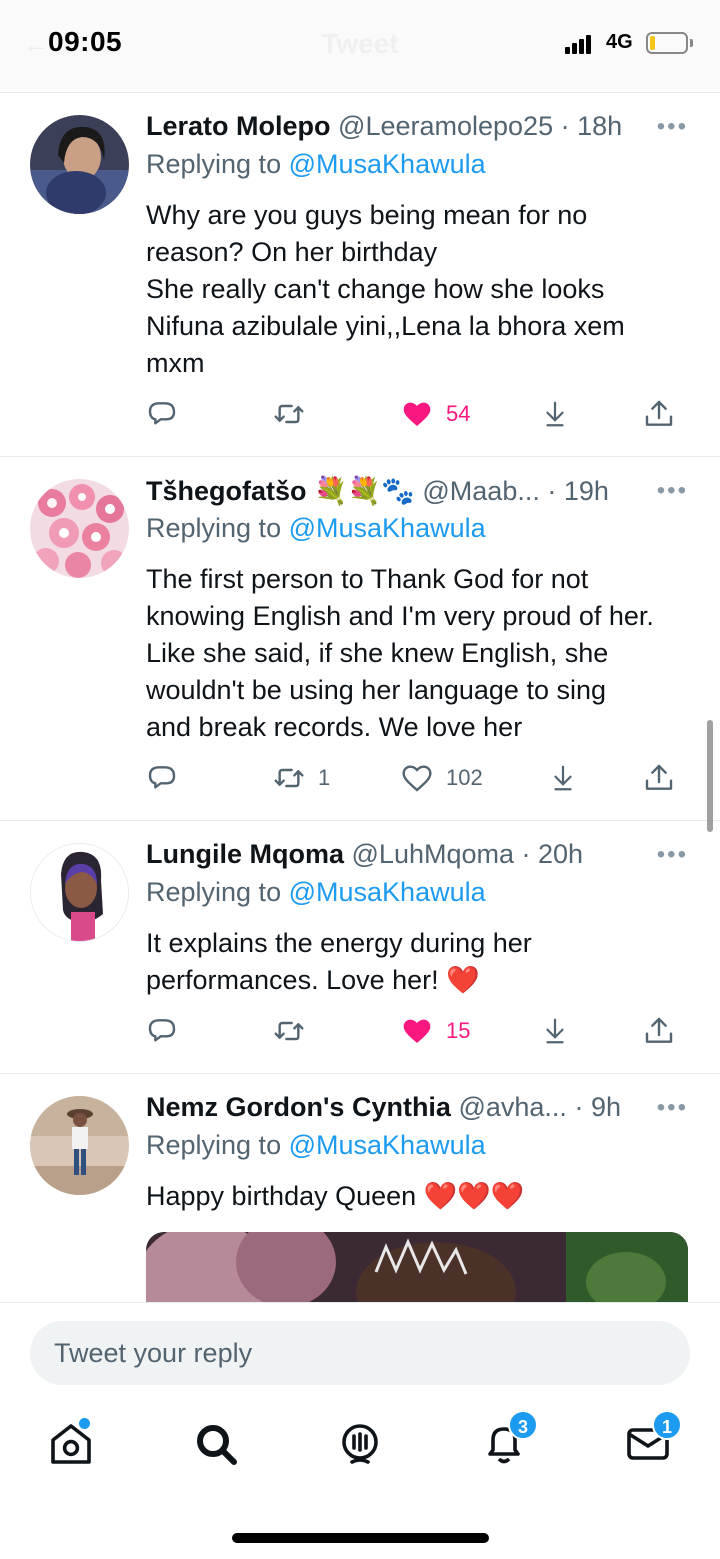  I want to click on nav-notifications: 3, so click(509, 1439).